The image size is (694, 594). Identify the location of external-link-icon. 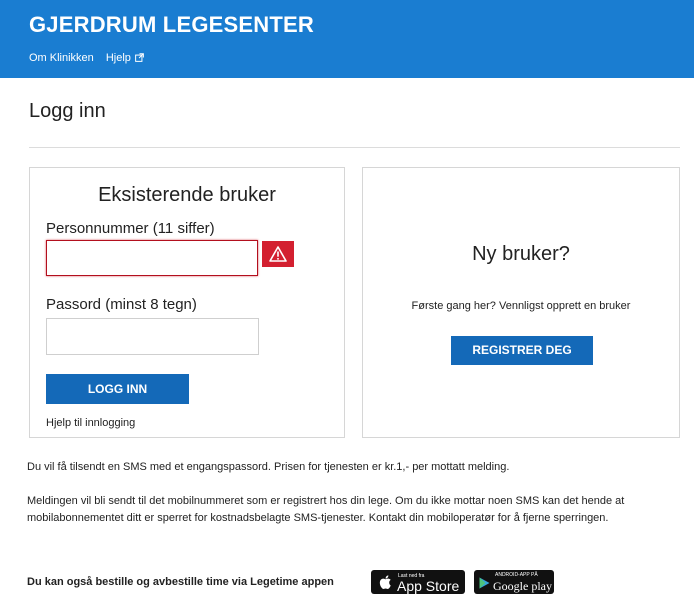
(139, 57).